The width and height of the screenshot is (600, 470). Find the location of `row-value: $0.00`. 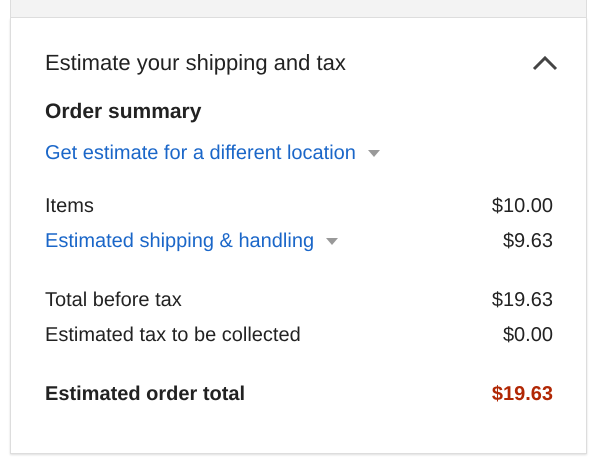

row-value: $0.00 is located at coordinates (527, 335).